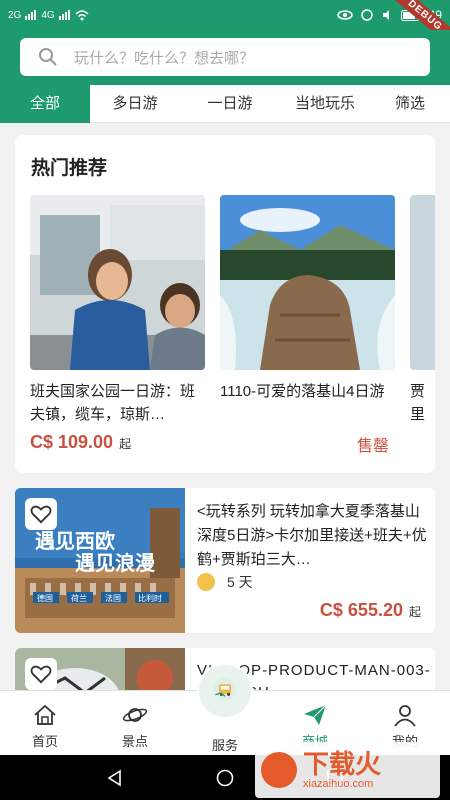 Image resolution: width=450 pixels, height=800 pixels. What do you see at coordinates (240, 582) in the screenshot?
I see `duration-value: 5 天` at bounding box center [240, 582].